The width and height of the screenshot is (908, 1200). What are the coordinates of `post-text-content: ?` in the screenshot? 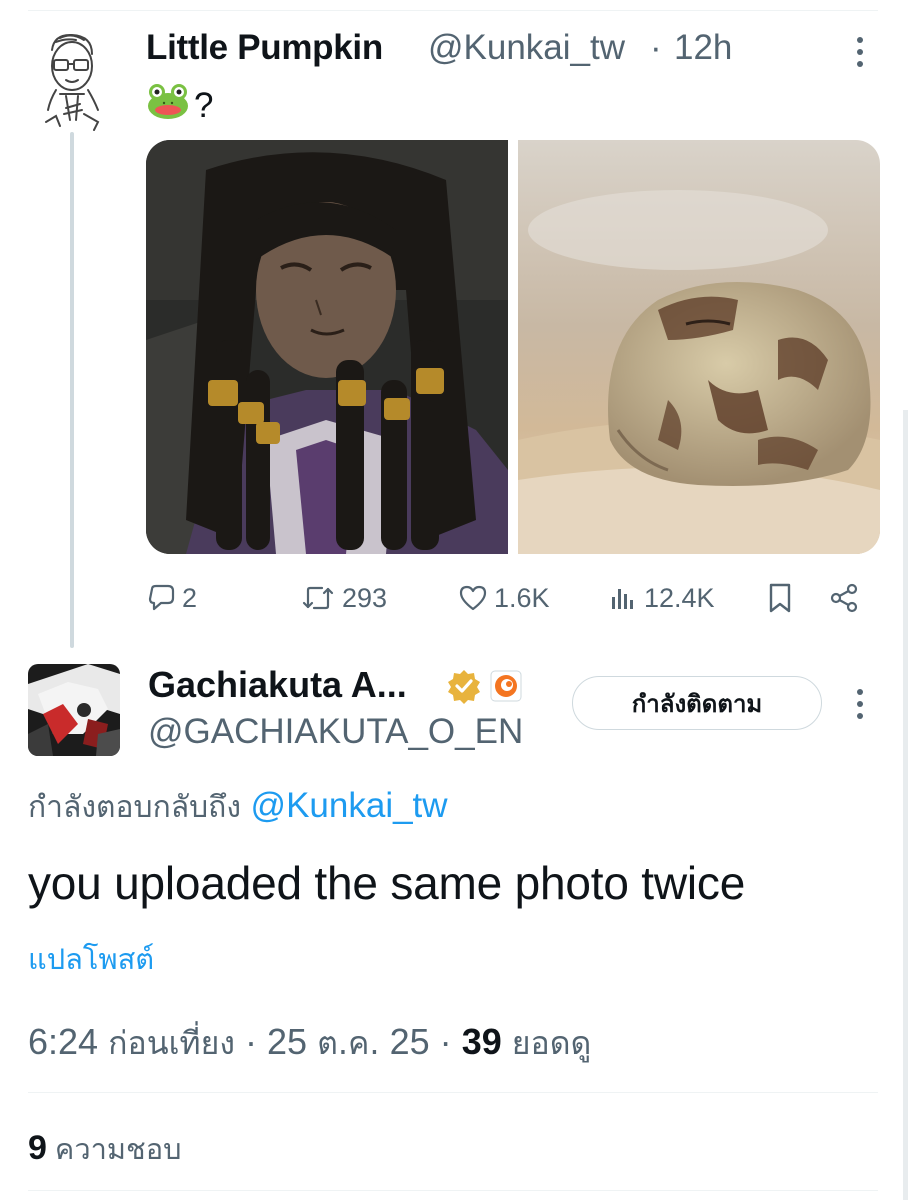 It's located at (204, 105).